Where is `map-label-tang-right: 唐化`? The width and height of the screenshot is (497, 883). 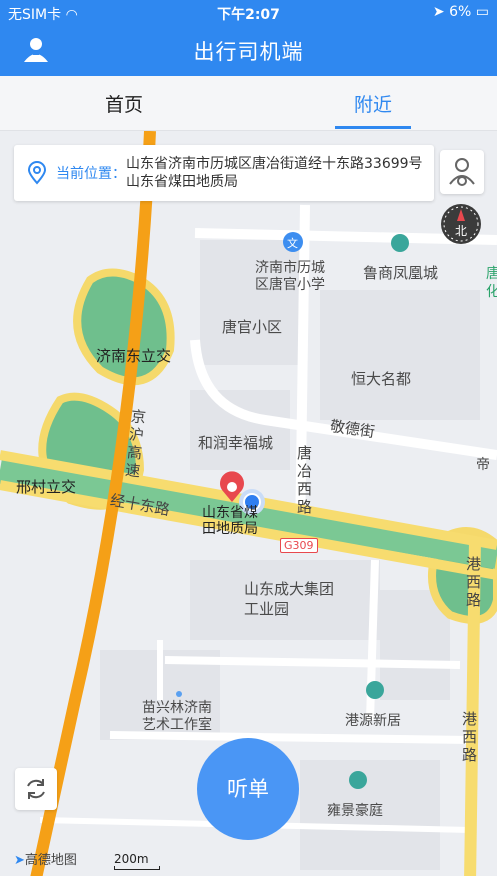 map-label-tang-right: 唐化 is located at coordinates (491, 283).